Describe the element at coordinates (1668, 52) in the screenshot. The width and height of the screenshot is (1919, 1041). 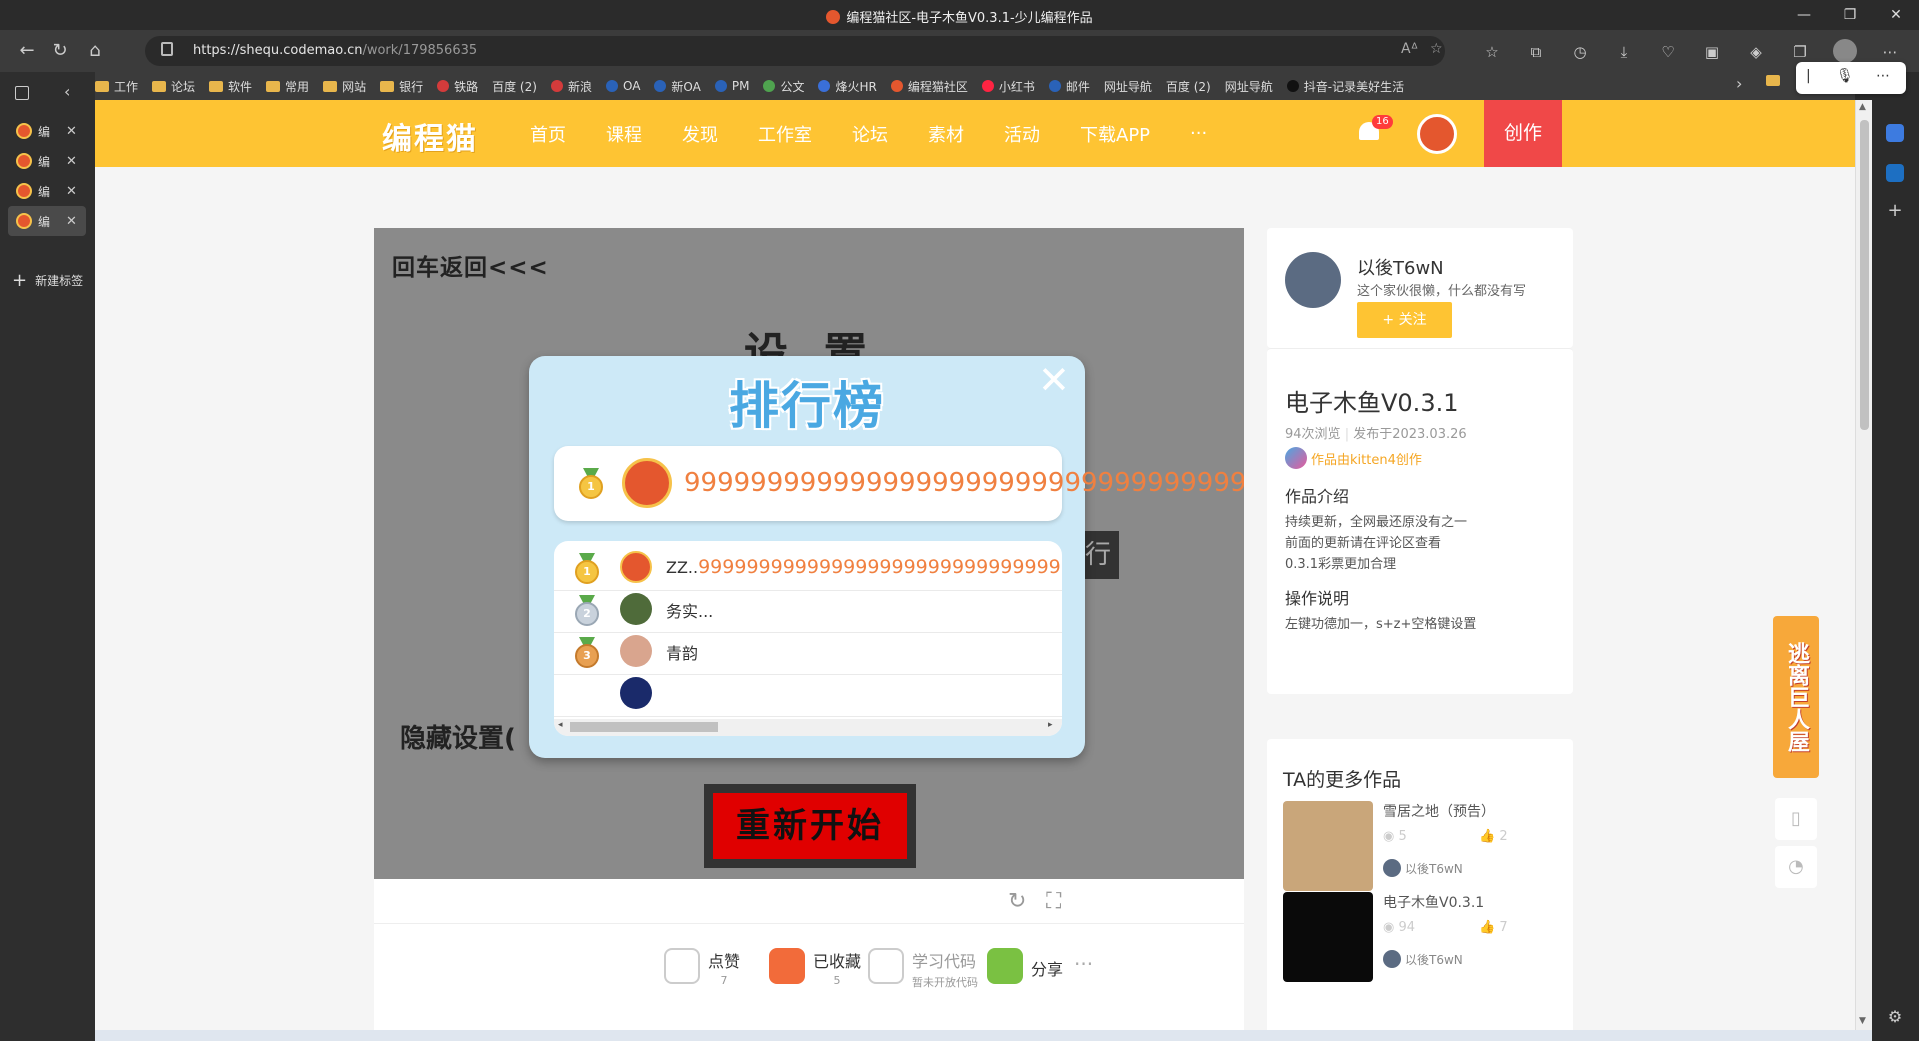
I see `performance-icon: ♡` at that location.